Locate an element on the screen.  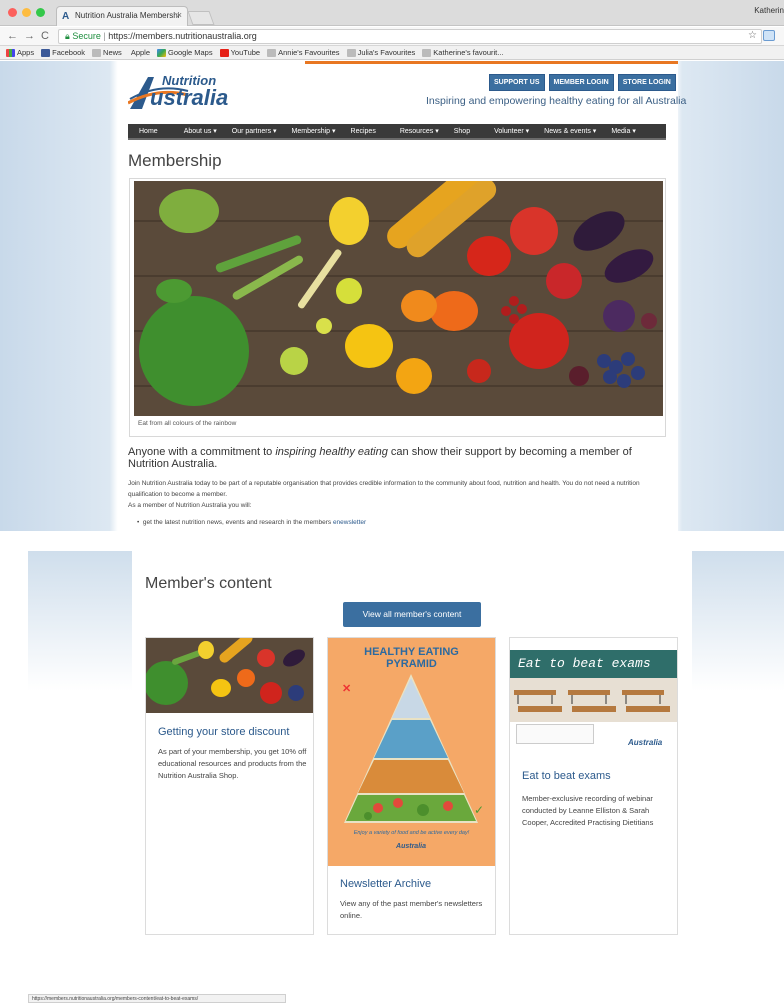
screenshot-separator is located at coordinates (392, 541).